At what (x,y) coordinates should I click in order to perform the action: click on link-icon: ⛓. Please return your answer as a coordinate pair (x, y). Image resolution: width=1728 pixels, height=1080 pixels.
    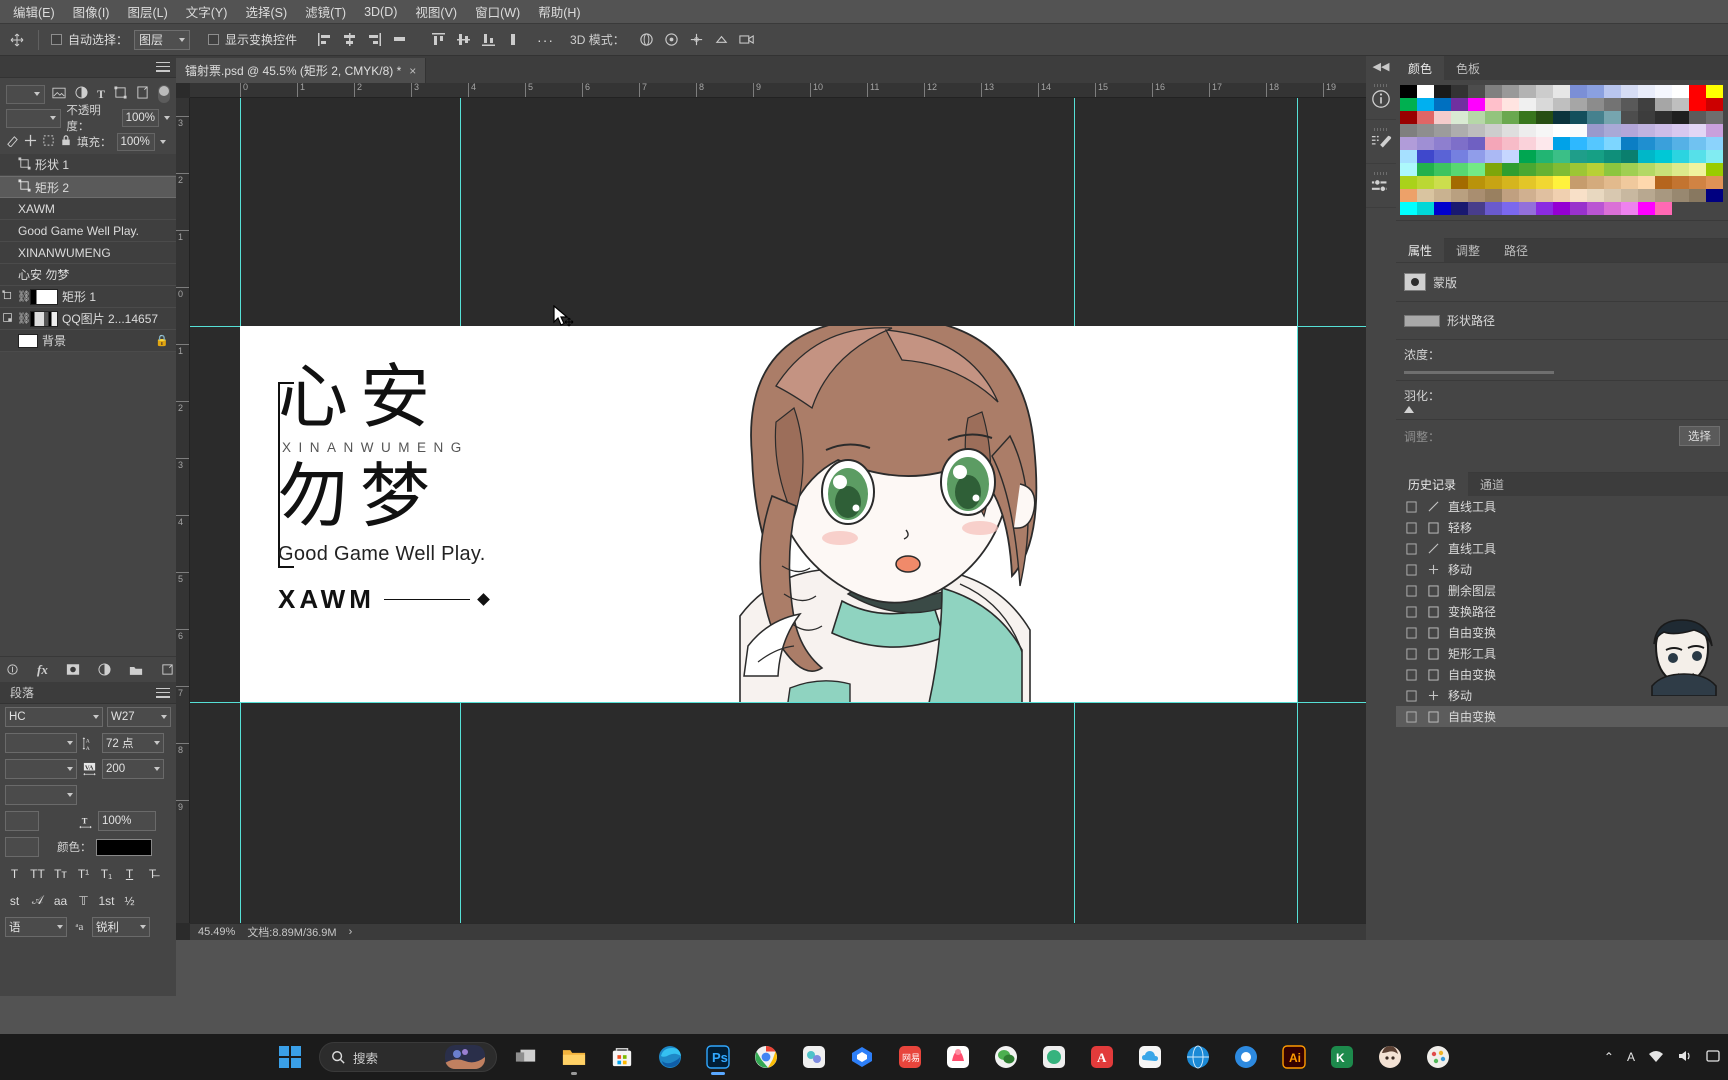
    Looking at the image, I should click on (24, 296).